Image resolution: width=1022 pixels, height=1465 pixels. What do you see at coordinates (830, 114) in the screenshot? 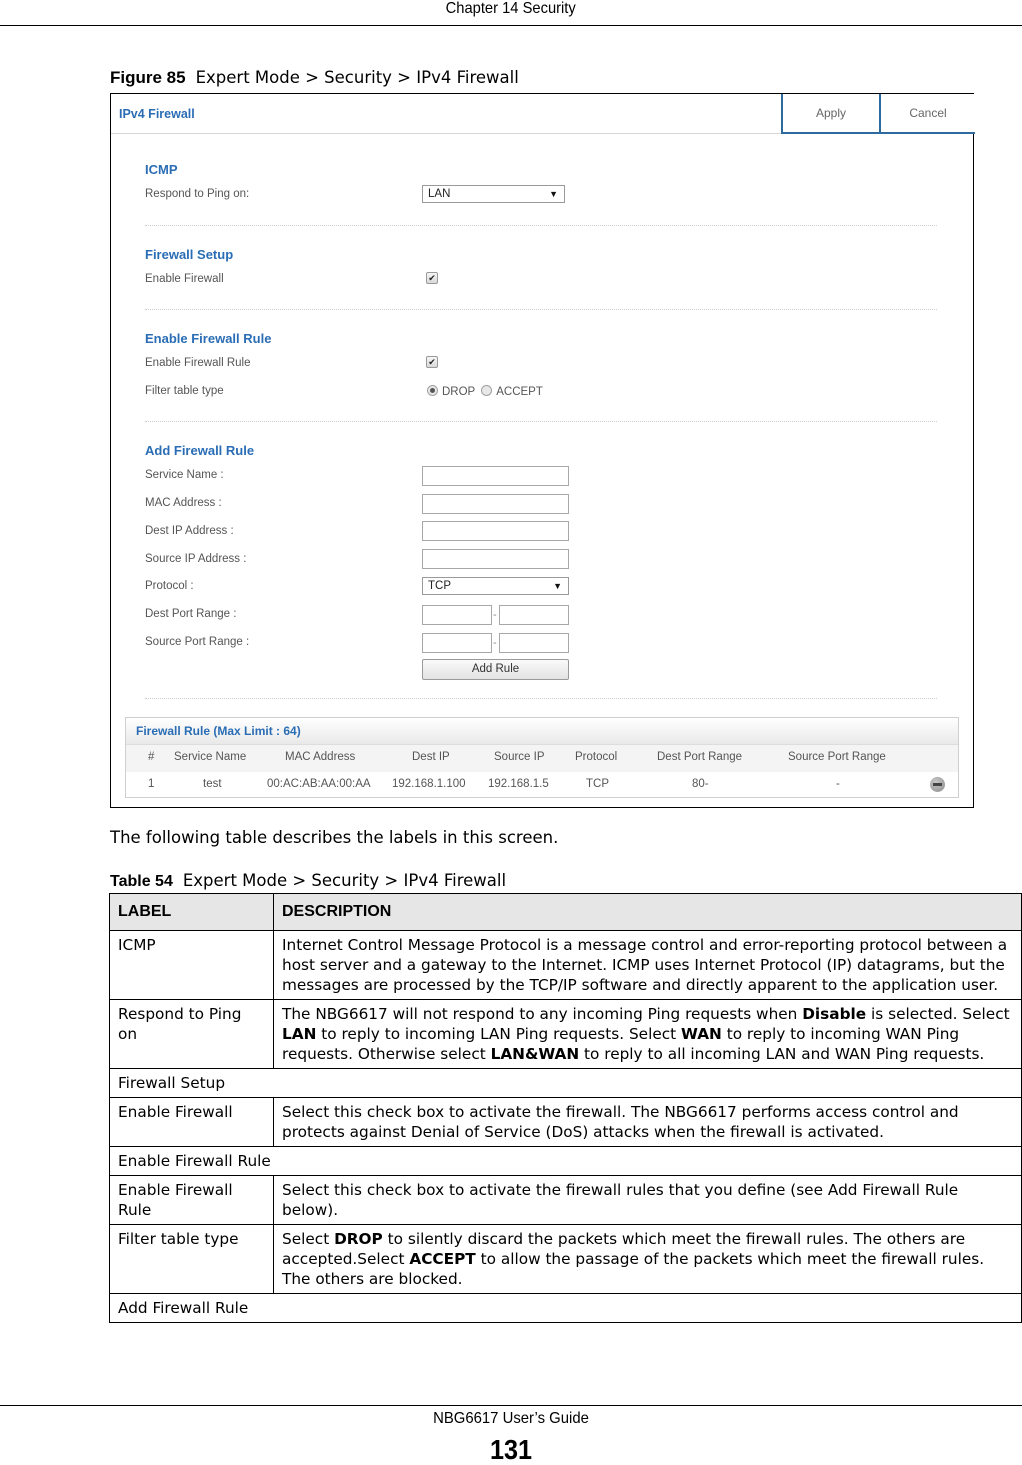
I see `apply-button: Apply` at bounding box center [830, 114].